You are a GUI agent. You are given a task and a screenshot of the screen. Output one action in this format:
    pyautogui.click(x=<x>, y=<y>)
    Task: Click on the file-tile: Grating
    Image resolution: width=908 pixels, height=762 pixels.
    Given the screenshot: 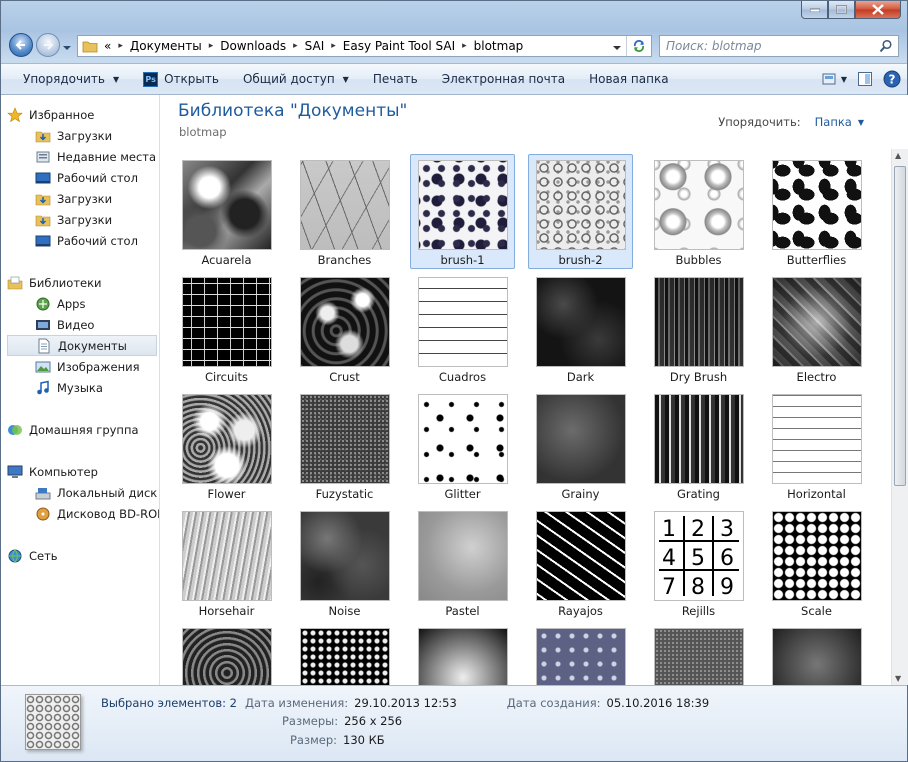 What is the action you would take?
    pyautogui.click(x=698, y=445)
    